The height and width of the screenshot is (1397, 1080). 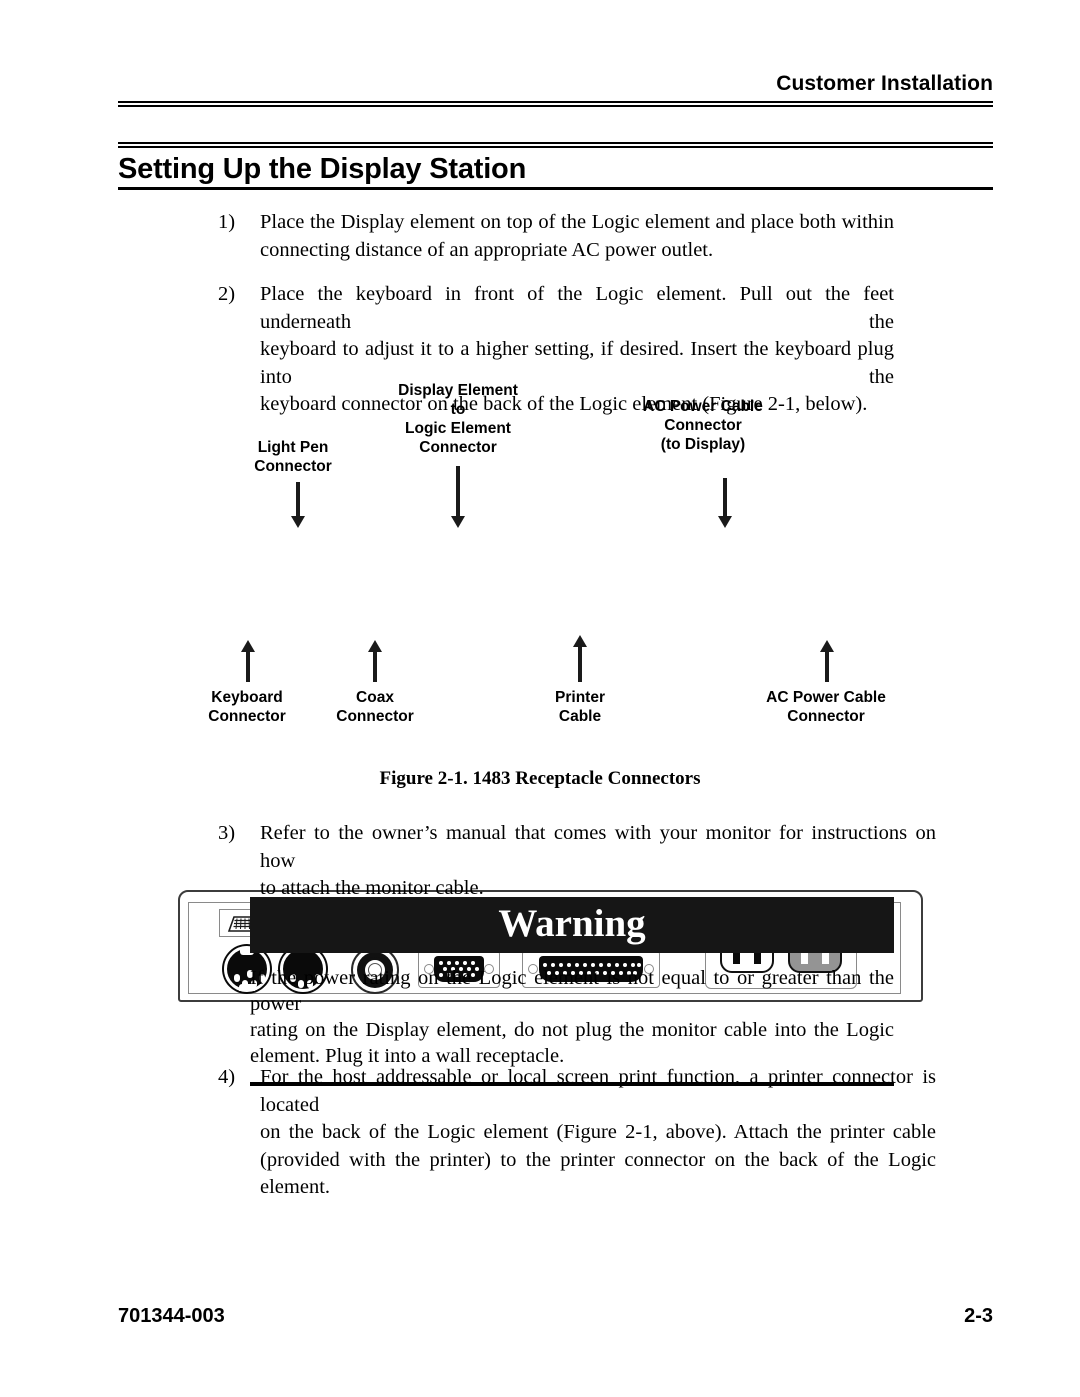 I want to click on list-item-number: 1), so click(x=227, y=222).